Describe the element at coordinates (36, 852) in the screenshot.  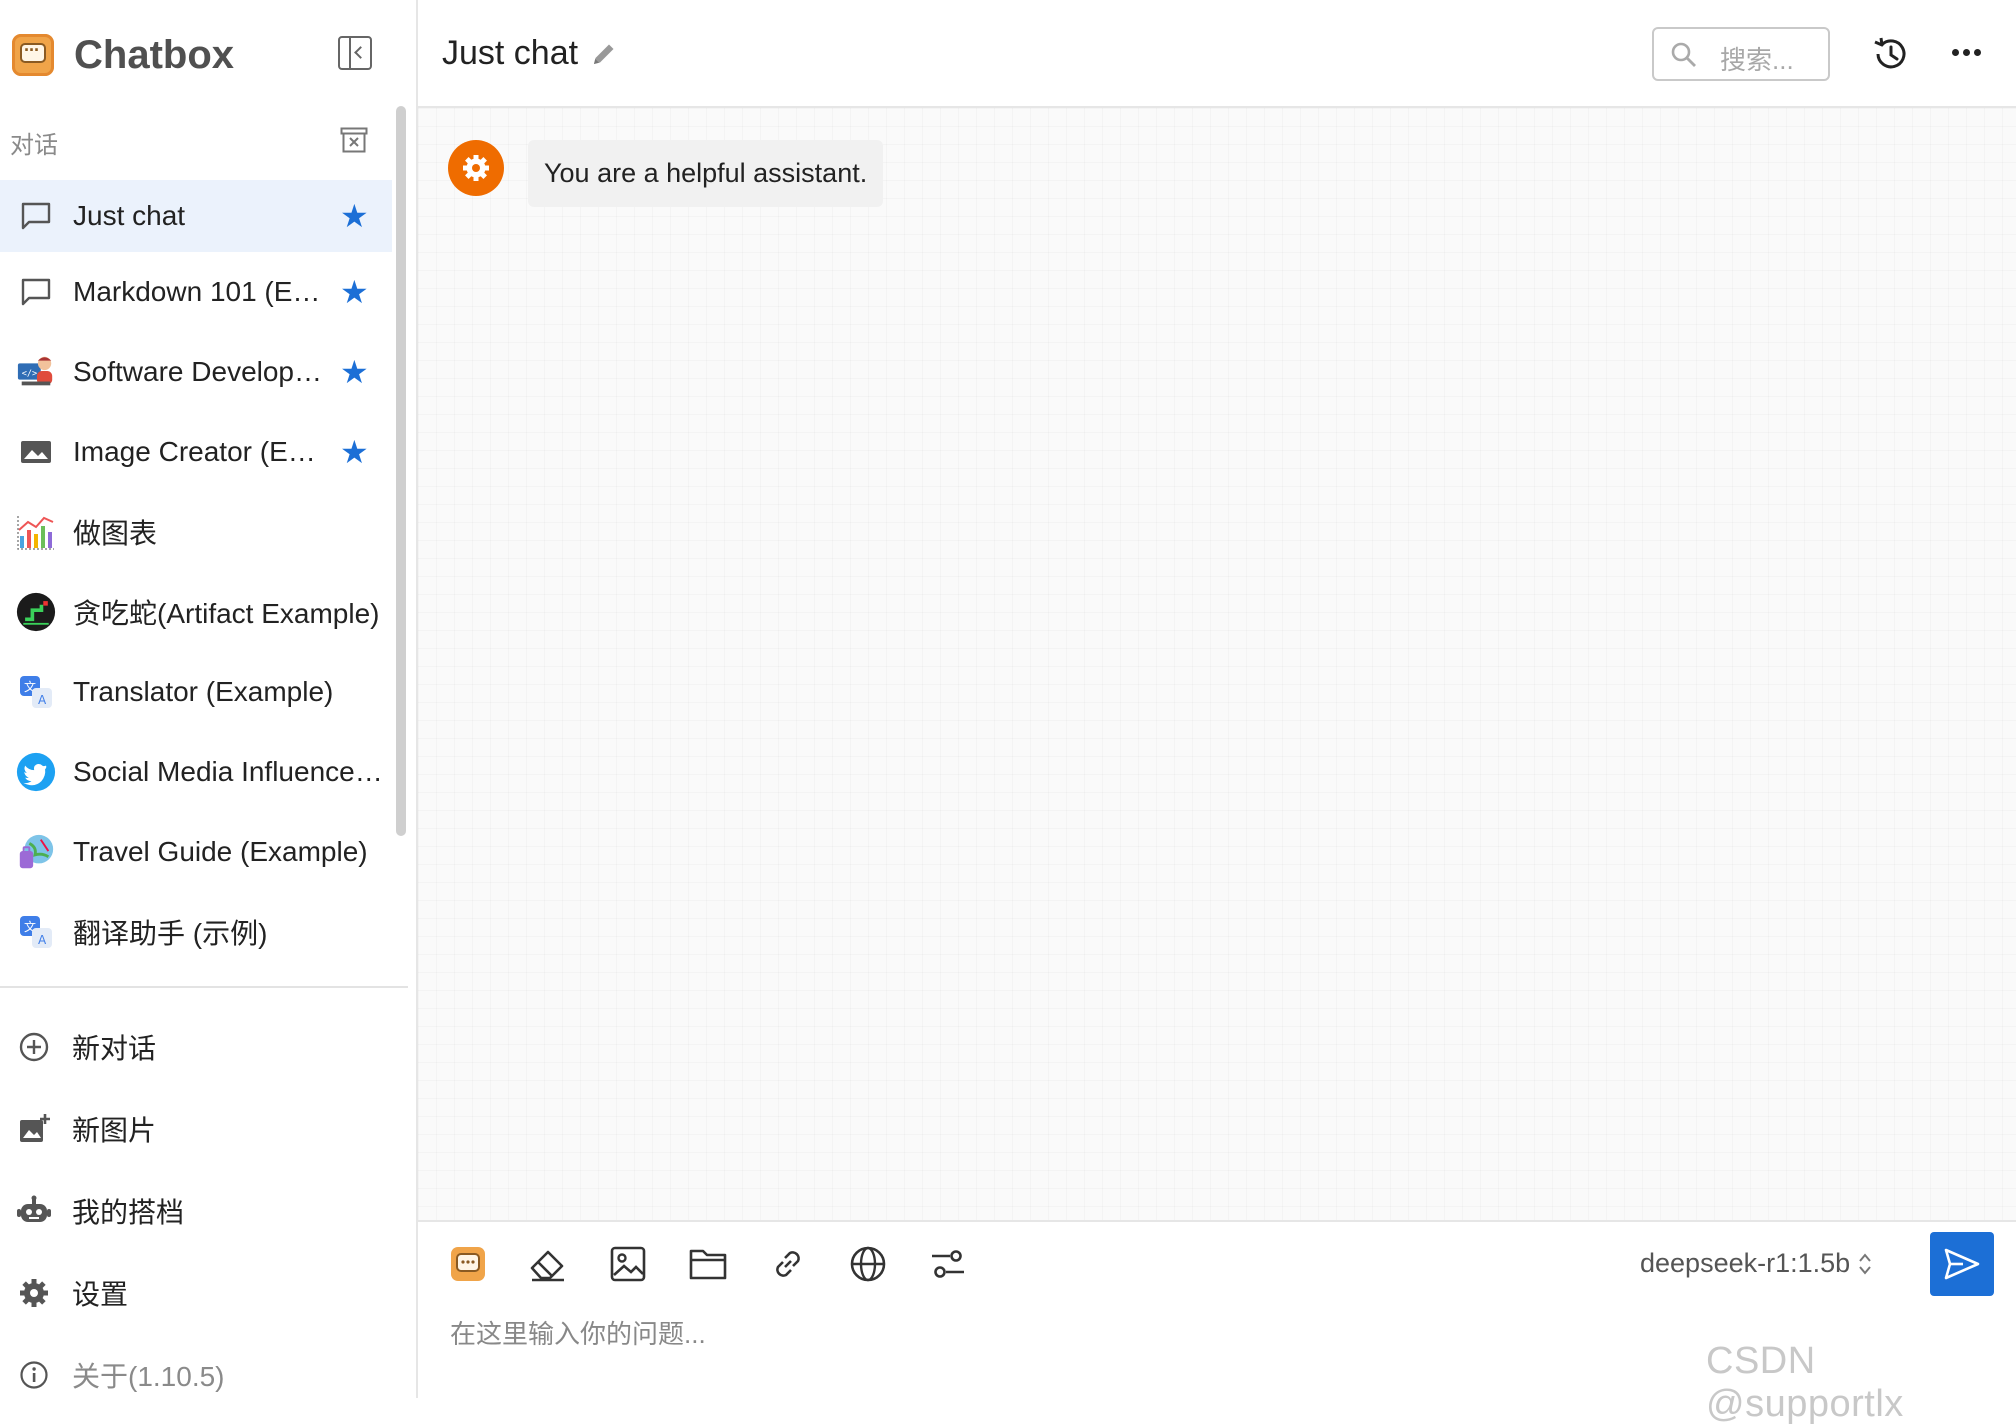
I see `travel-avatar-icon` at that location.